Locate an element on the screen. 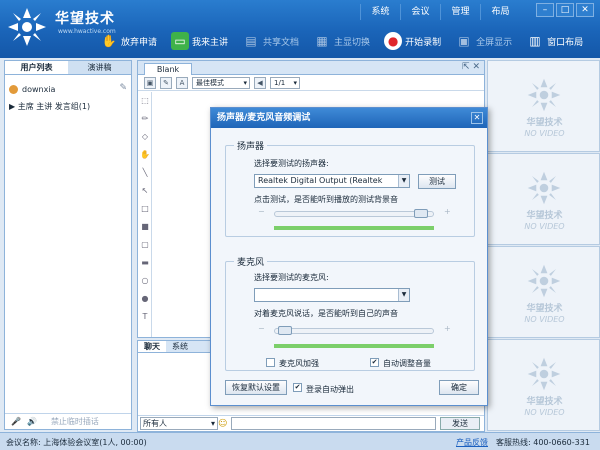 This screenshot has height=450, width=600. menu-item-1: 会议 is located at coordinates (420, 12).